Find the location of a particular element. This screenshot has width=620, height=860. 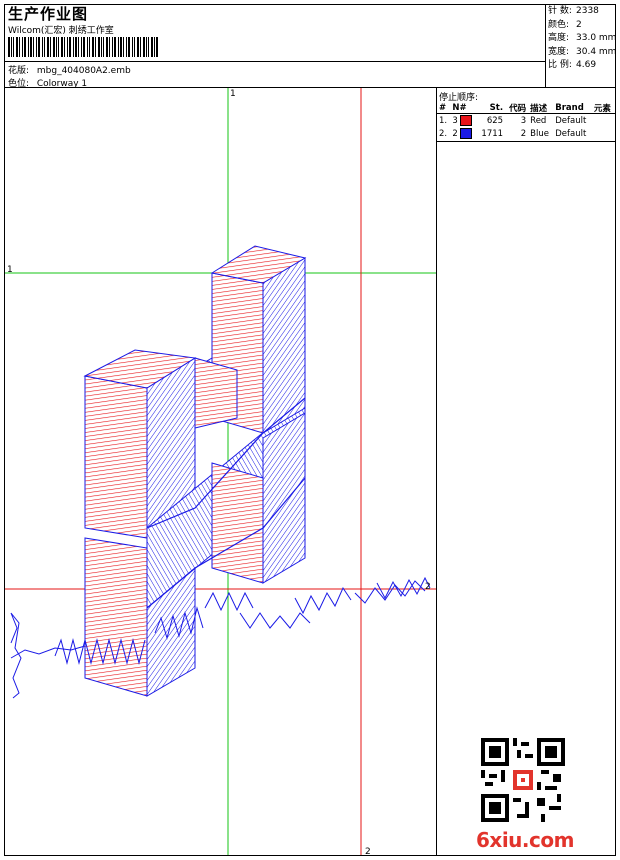

color-swatch-red is located at coordinates (466, 120).